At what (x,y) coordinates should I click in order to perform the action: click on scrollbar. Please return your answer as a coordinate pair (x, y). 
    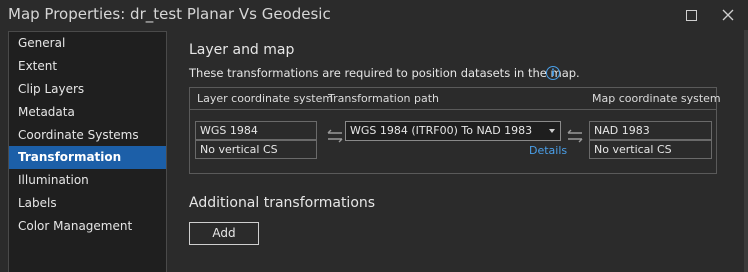
    Looking at the image, I should click on (746, 151).